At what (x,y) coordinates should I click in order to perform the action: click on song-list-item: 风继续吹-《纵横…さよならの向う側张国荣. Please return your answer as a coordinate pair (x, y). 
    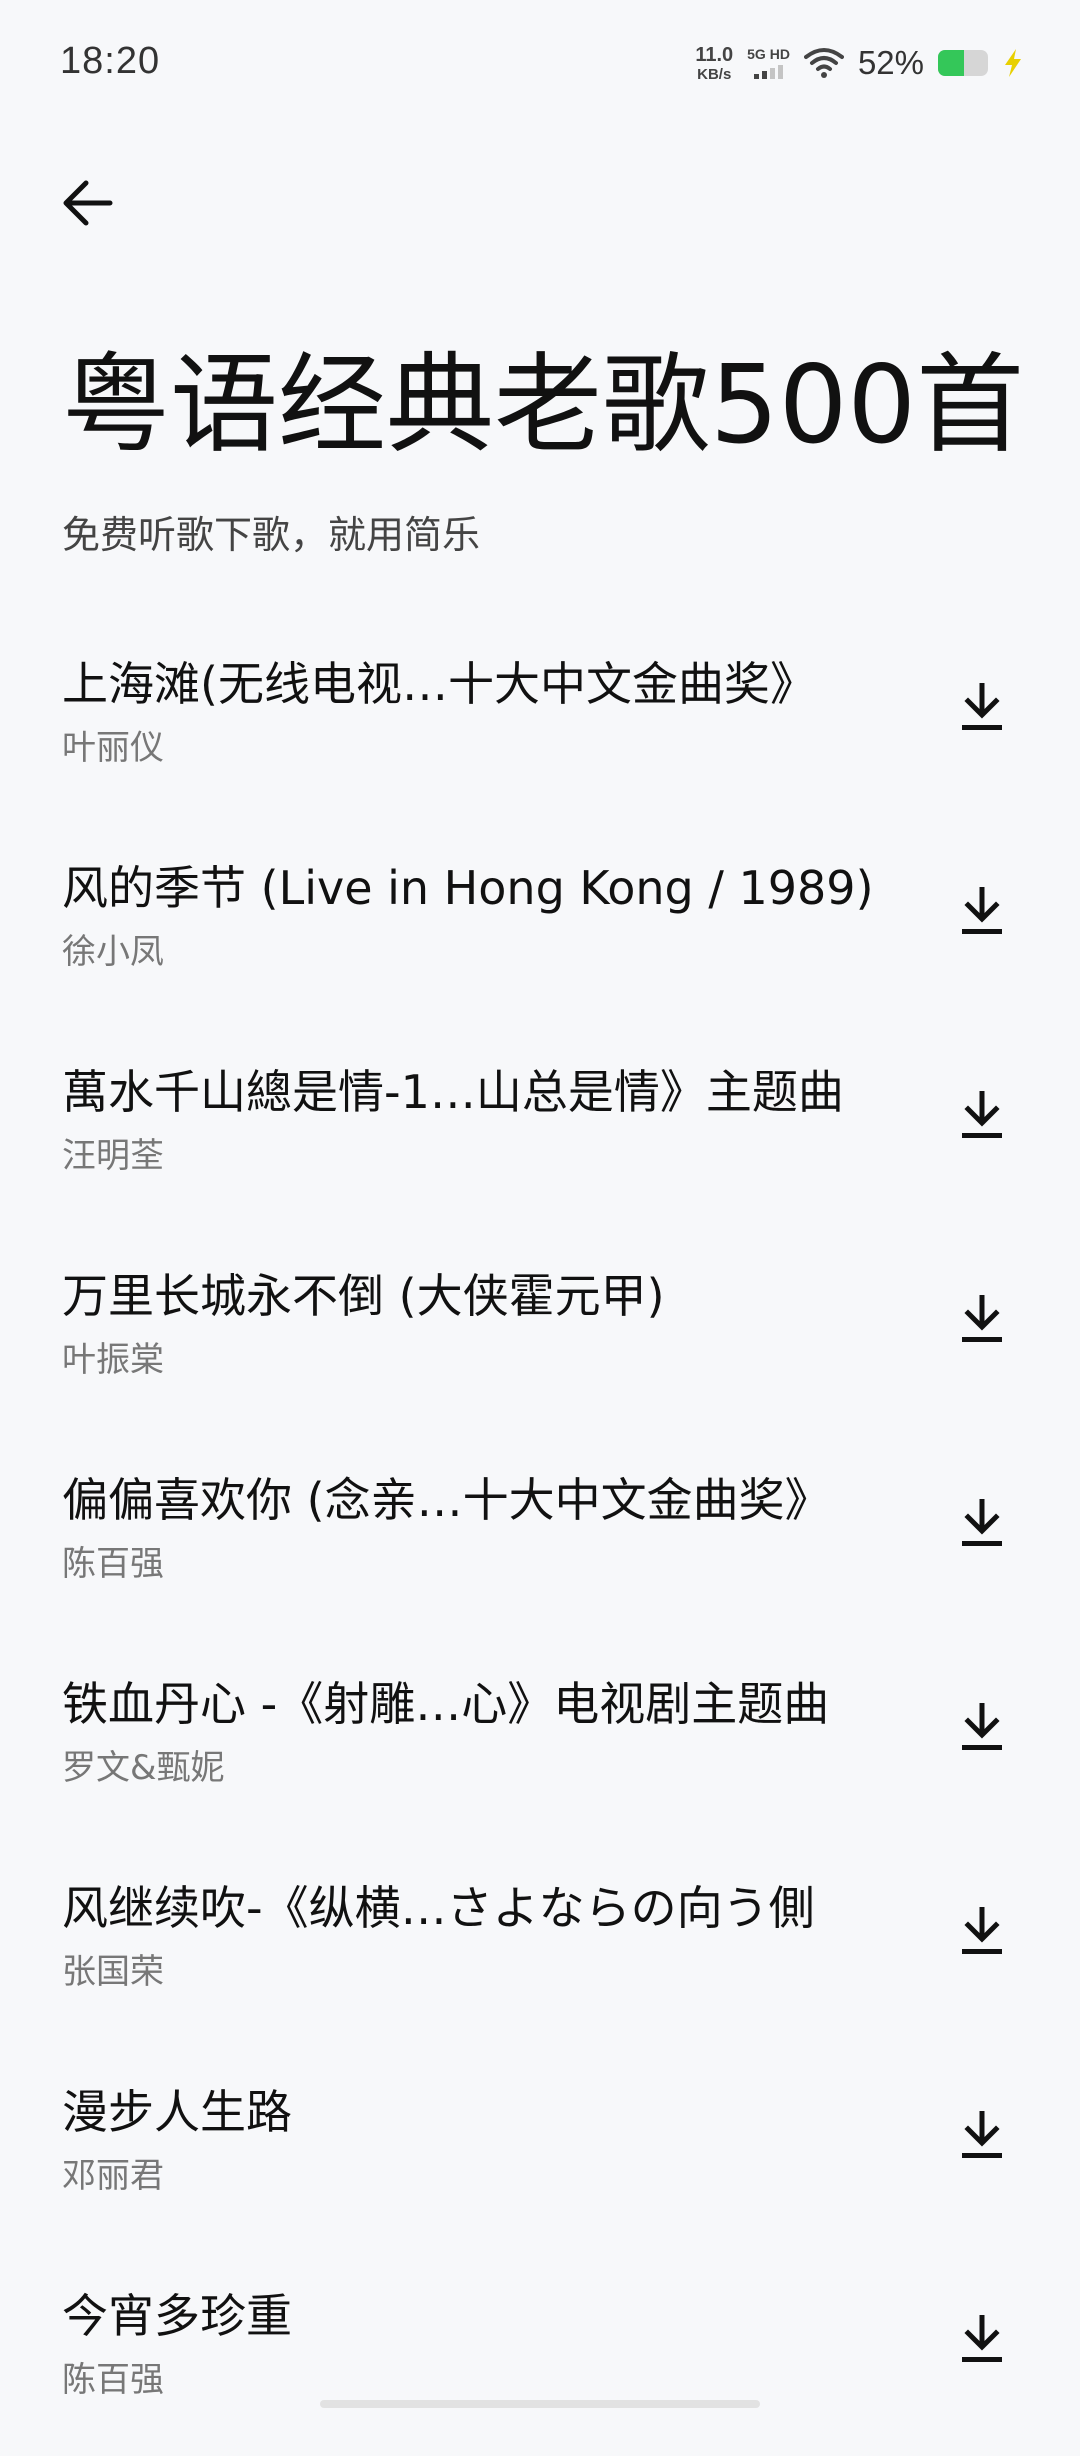
    Looking at the image, I should click on (540, 1946).